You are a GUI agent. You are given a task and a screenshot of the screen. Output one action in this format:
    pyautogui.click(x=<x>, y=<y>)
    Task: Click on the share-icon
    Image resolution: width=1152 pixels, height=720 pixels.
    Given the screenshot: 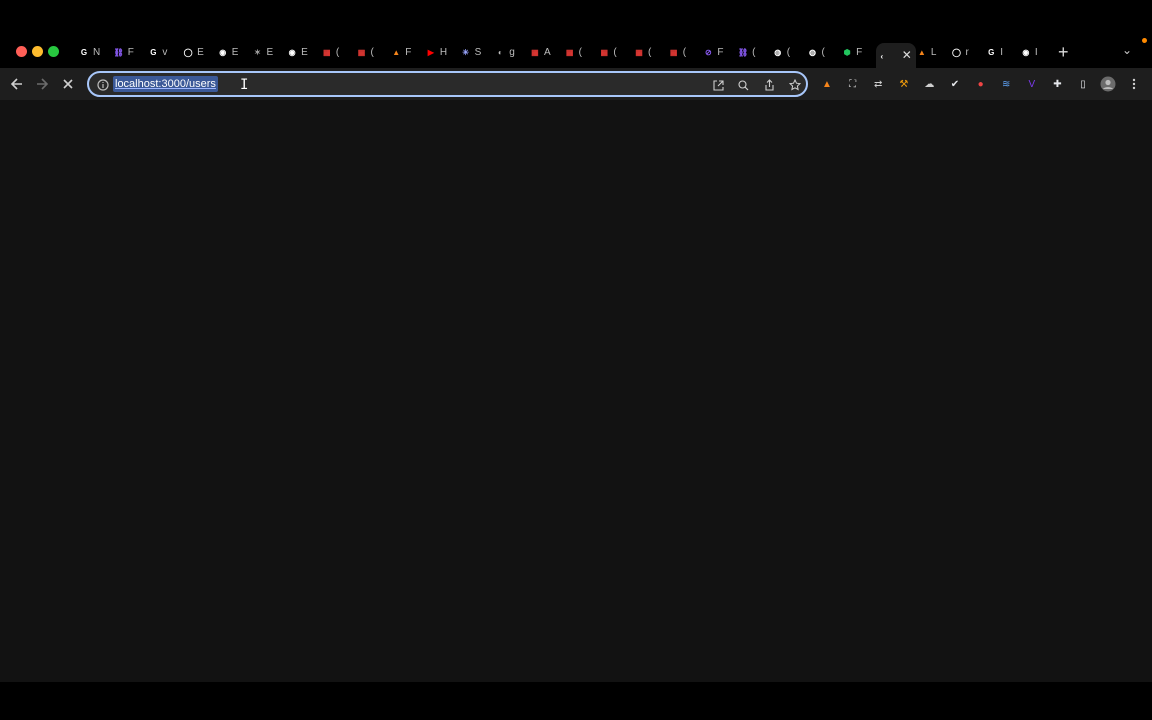 What is the action you would take?
    pyautogui.click(x=769, y=85)
    